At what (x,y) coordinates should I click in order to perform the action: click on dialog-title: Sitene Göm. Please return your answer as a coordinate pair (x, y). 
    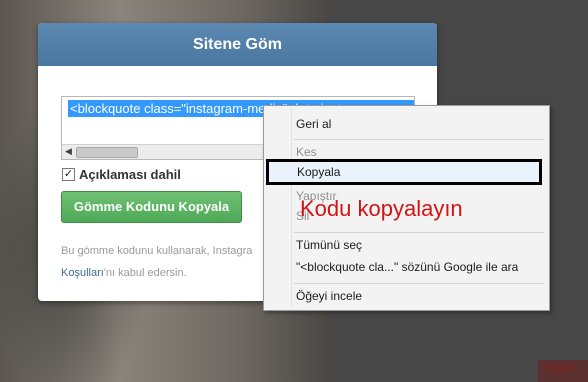
    Looking at the image, I should click on (237, 44).